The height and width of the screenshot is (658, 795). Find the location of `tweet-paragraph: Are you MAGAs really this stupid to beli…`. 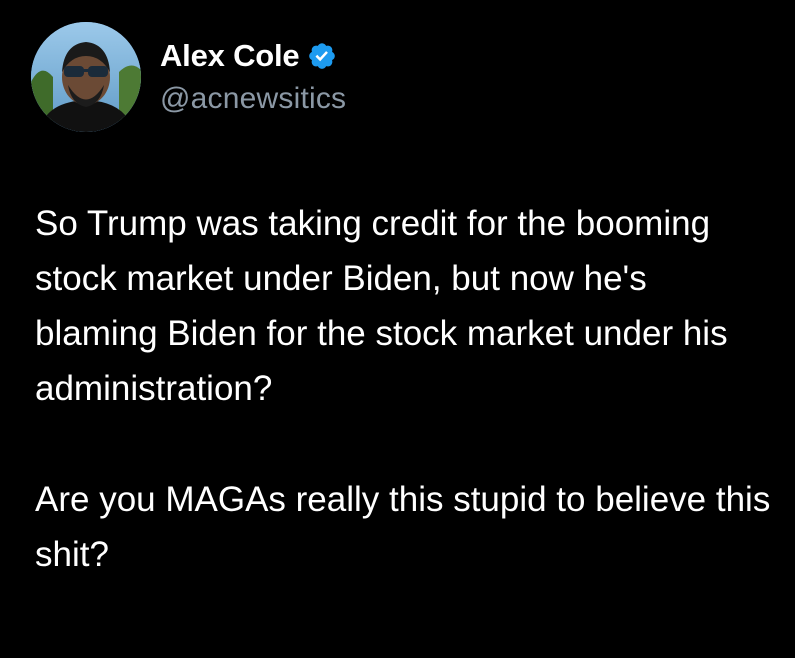

tweet-paragraph: Are you MAGAs really this stupid to beli… is located at coordinates (403, 527).